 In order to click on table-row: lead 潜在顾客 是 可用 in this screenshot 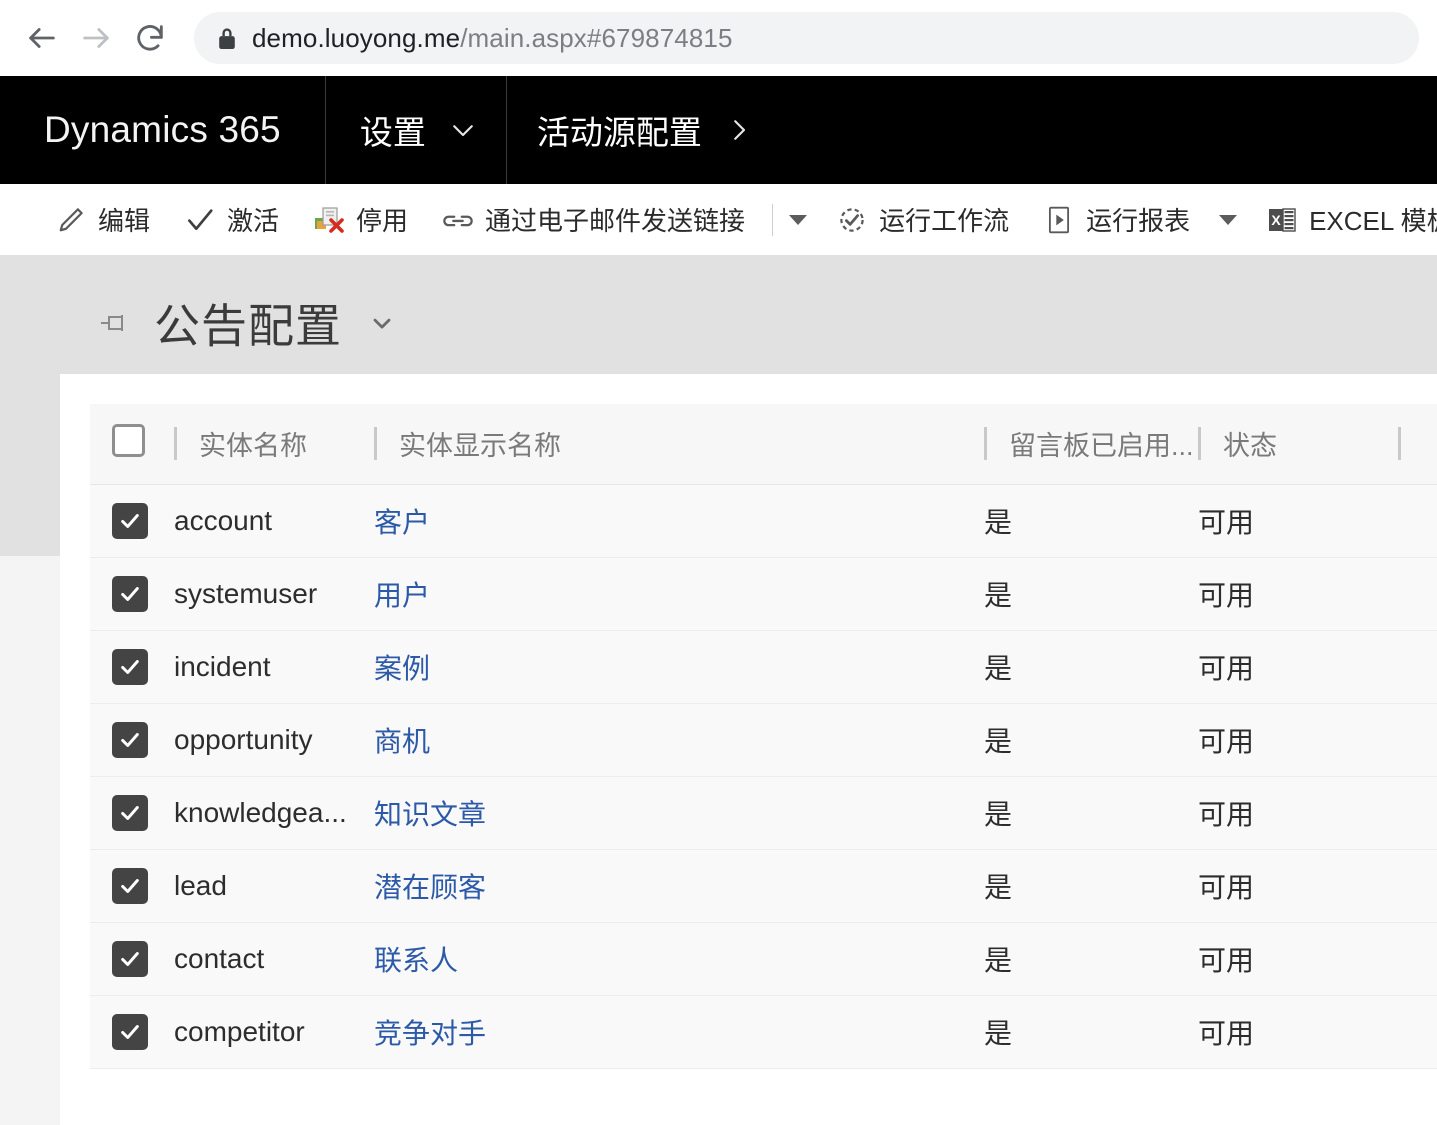, I will do `click(763, 885)`.